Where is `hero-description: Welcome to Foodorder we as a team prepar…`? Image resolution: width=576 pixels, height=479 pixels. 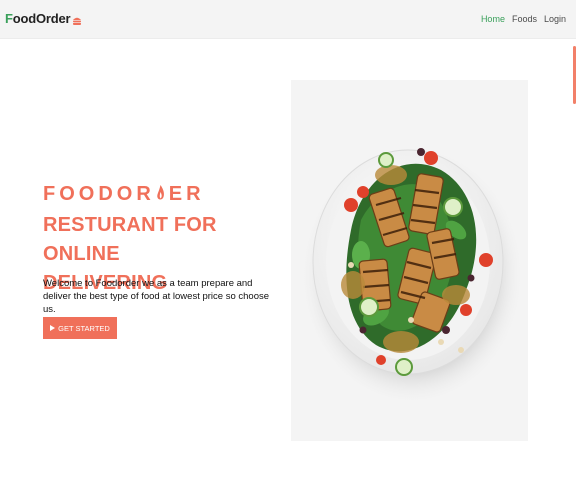 hero-description: Welcome to Foodorder we as a team prepar… is located at coordinates (156, 296).